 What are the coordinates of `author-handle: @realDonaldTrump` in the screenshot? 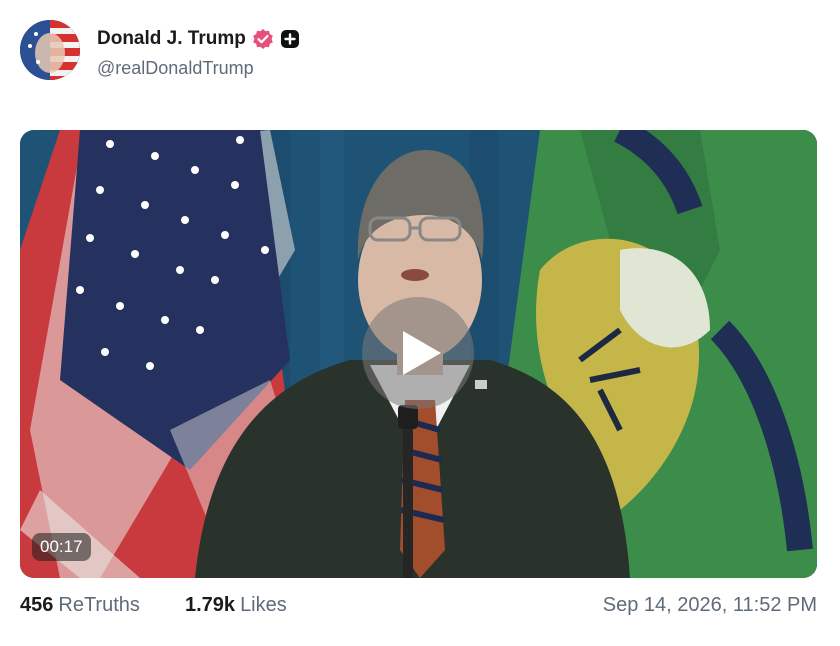 It's located at (175, 68).